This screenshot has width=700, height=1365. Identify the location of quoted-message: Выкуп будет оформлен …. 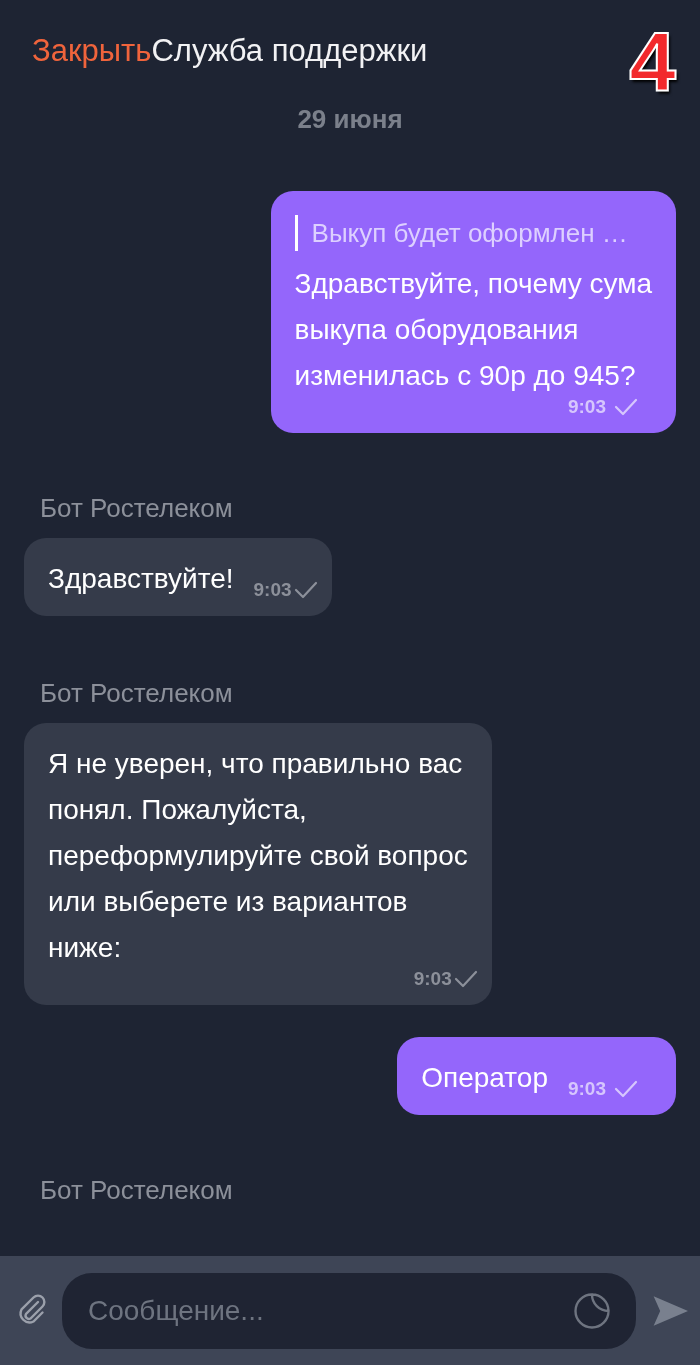
(473, 233).